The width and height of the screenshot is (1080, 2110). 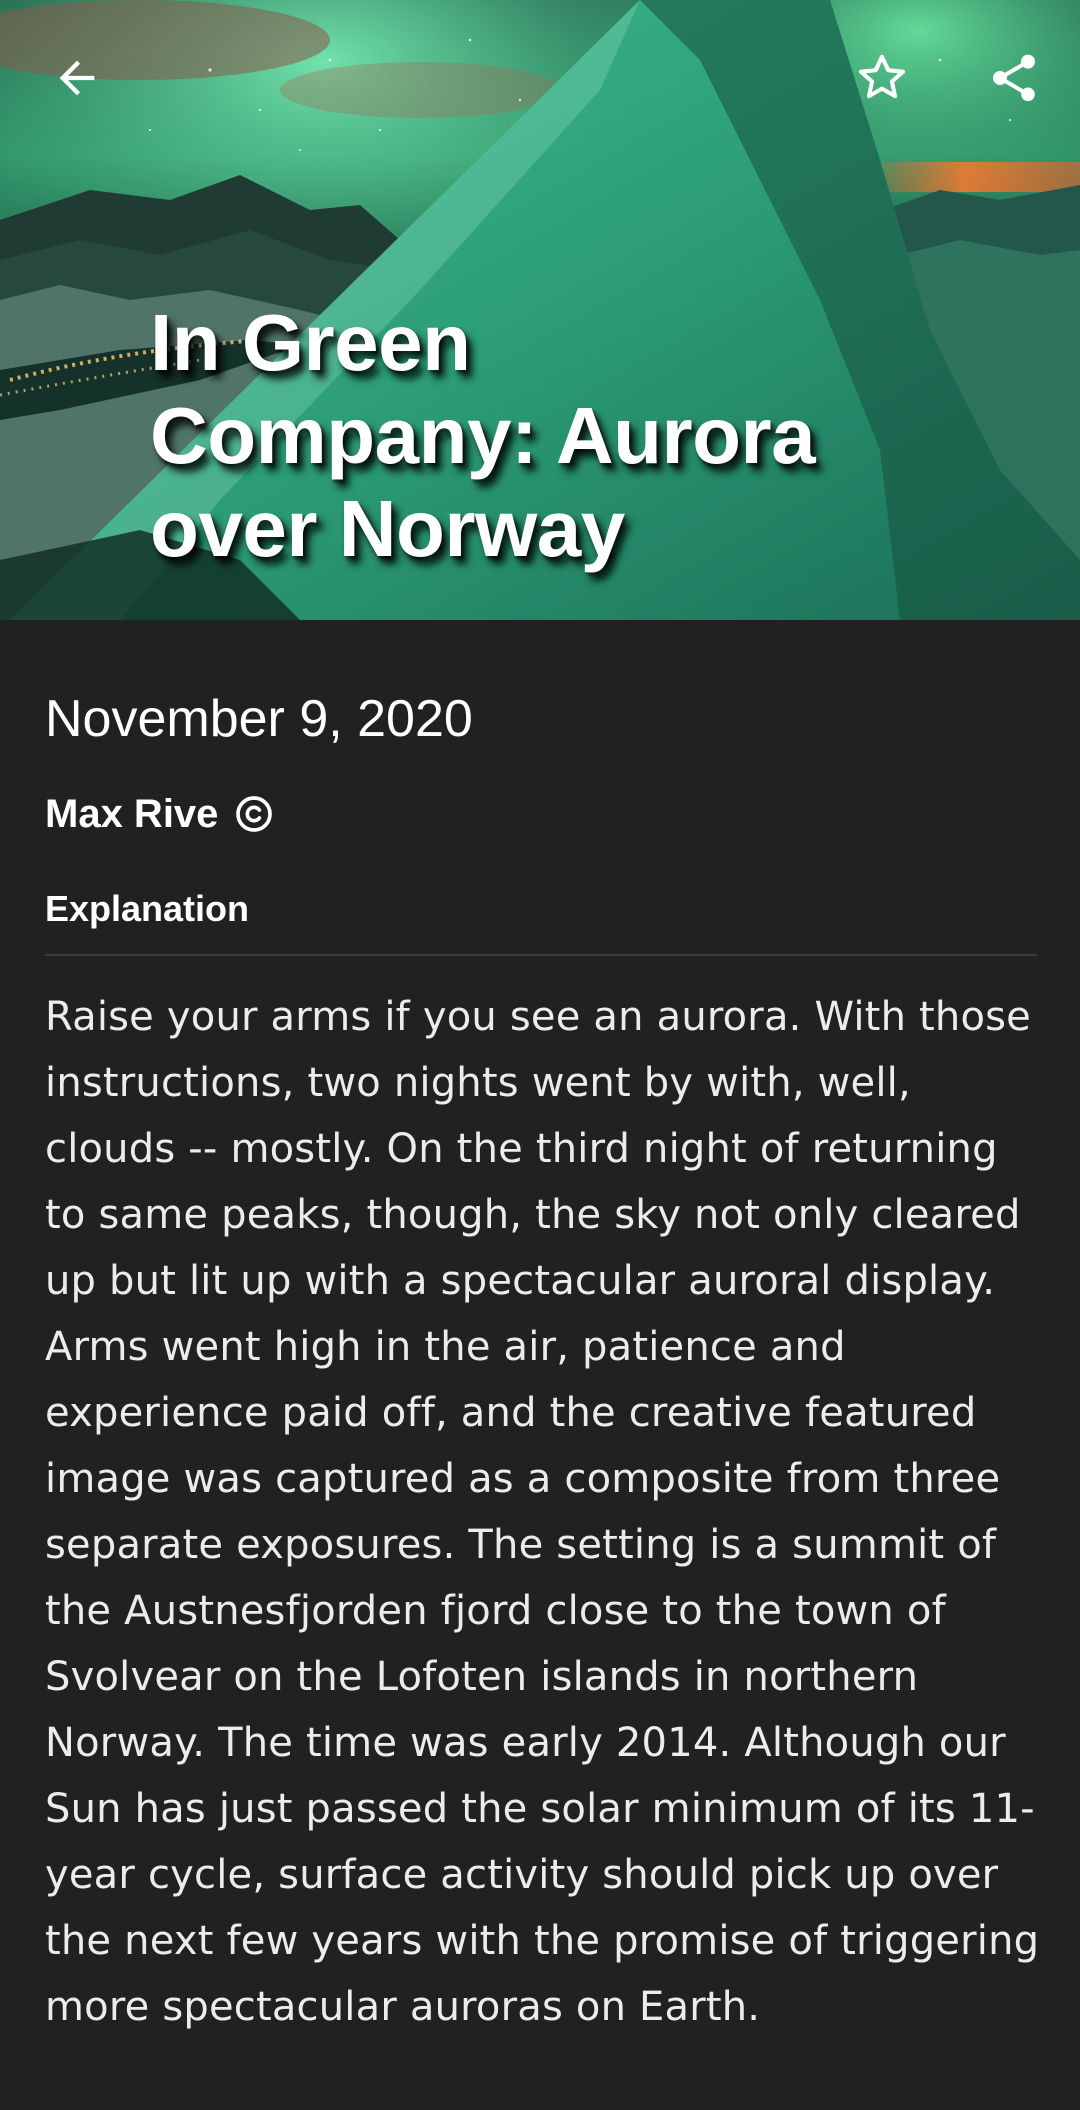 I want to click on author-credit: Max Rive, so click(x=159, y=814).